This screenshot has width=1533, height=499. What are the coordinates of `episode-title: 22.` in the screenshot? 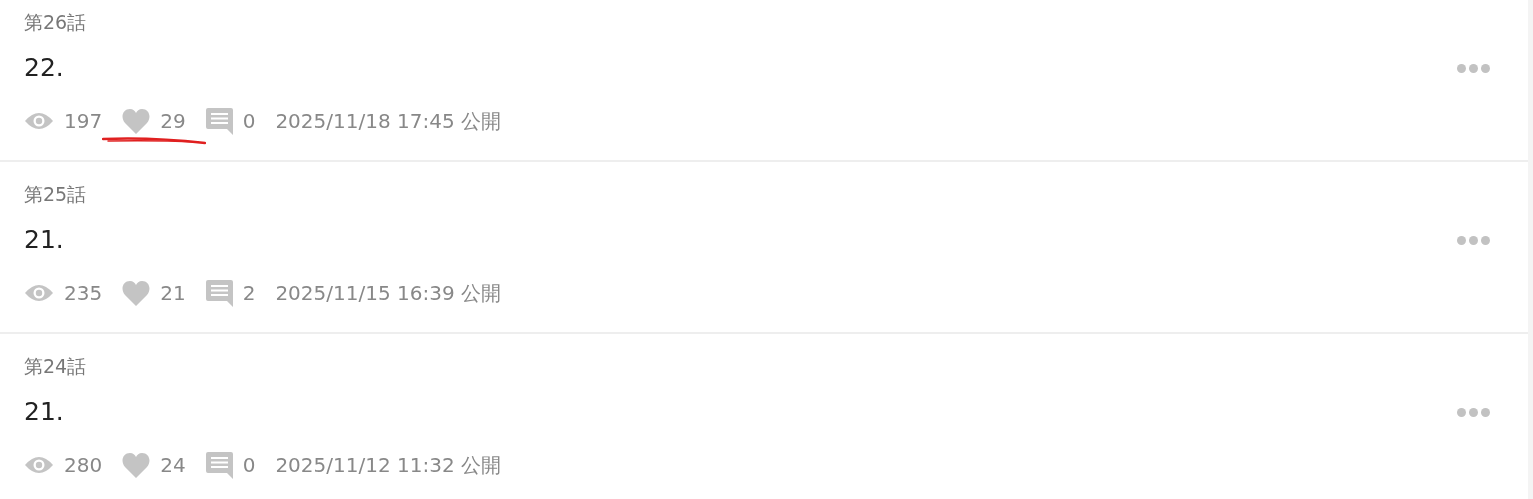 It's located at (44, 68).